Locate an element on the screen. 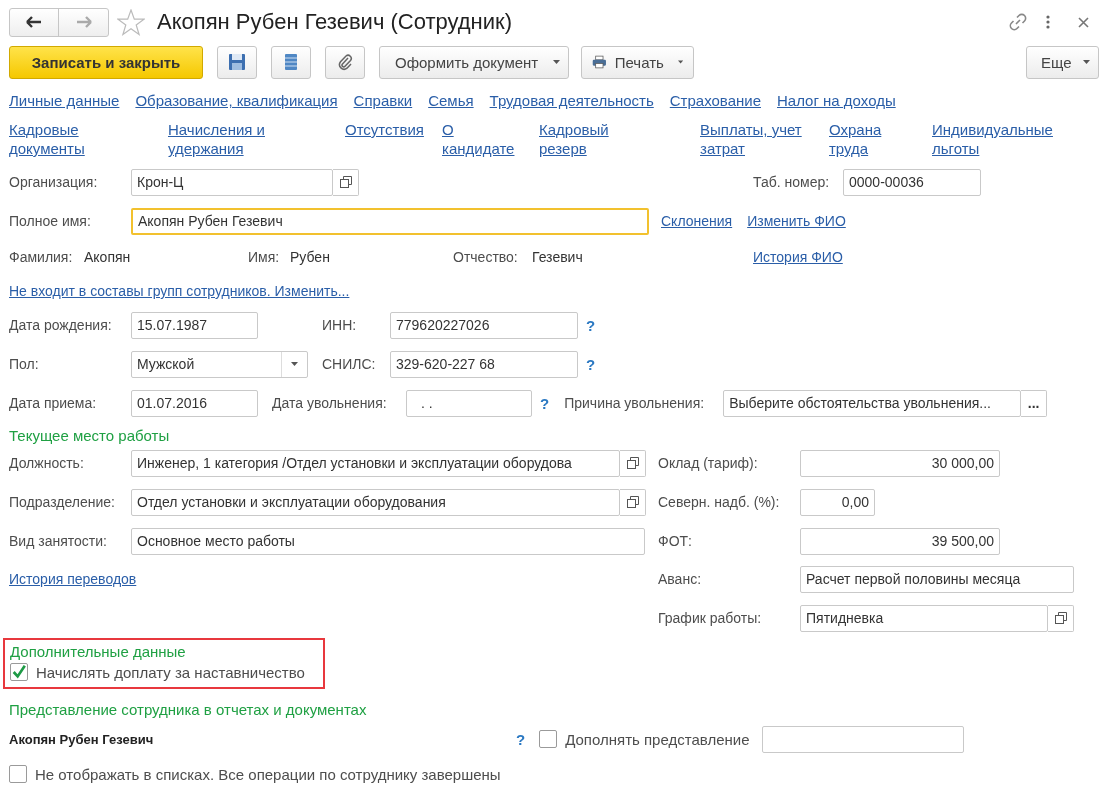  text-field: 0,00 is located at coordinates (837, 502).